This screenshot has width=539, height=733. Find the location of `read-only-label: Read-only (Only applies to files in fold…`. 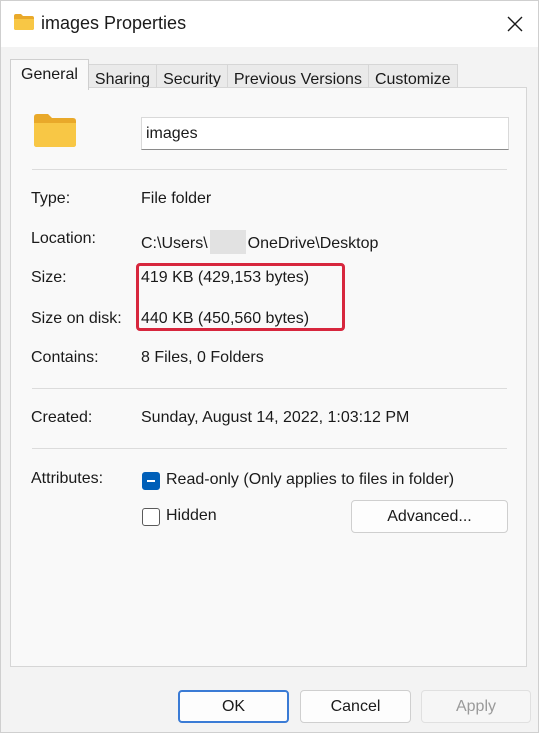

read-only-label: Read-only (Only applies to files in fold… is located at coordinates (310, 480).